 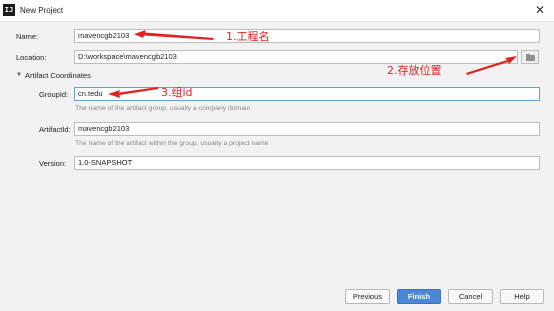 What do you see at coordinates (414, 70) in the screenshot?
I see `annotation-location: 2.存放位置` at bounding box center [414, 70].